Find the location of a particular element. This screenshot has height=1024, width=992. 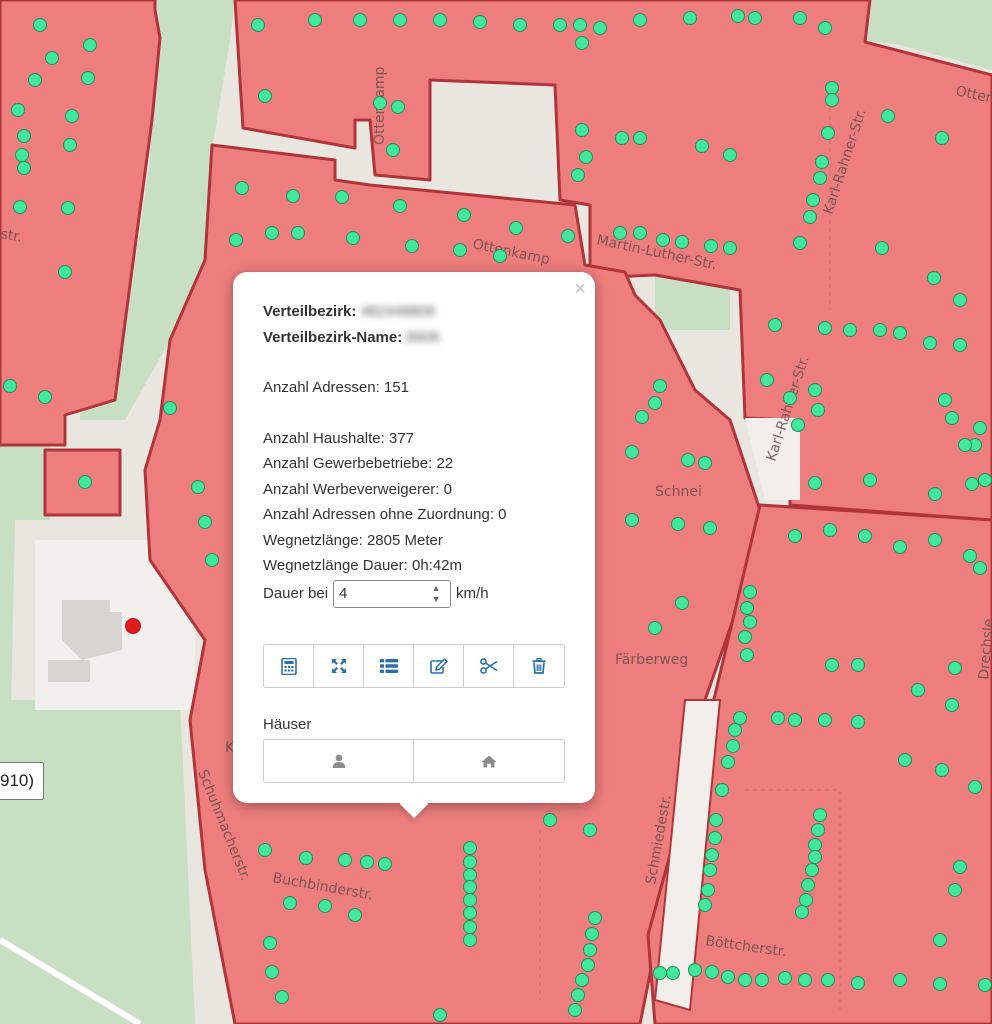

delete-button is located at coordinates (539, 666).